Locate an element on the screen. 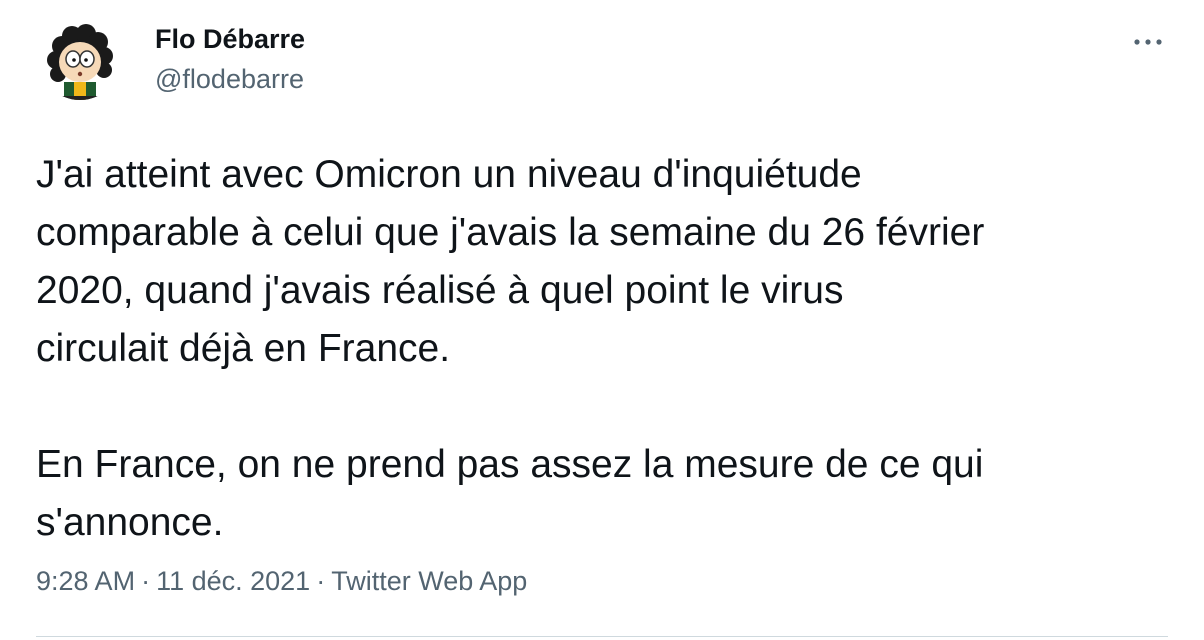  more-options-button is located at coordinates (1148, 42).